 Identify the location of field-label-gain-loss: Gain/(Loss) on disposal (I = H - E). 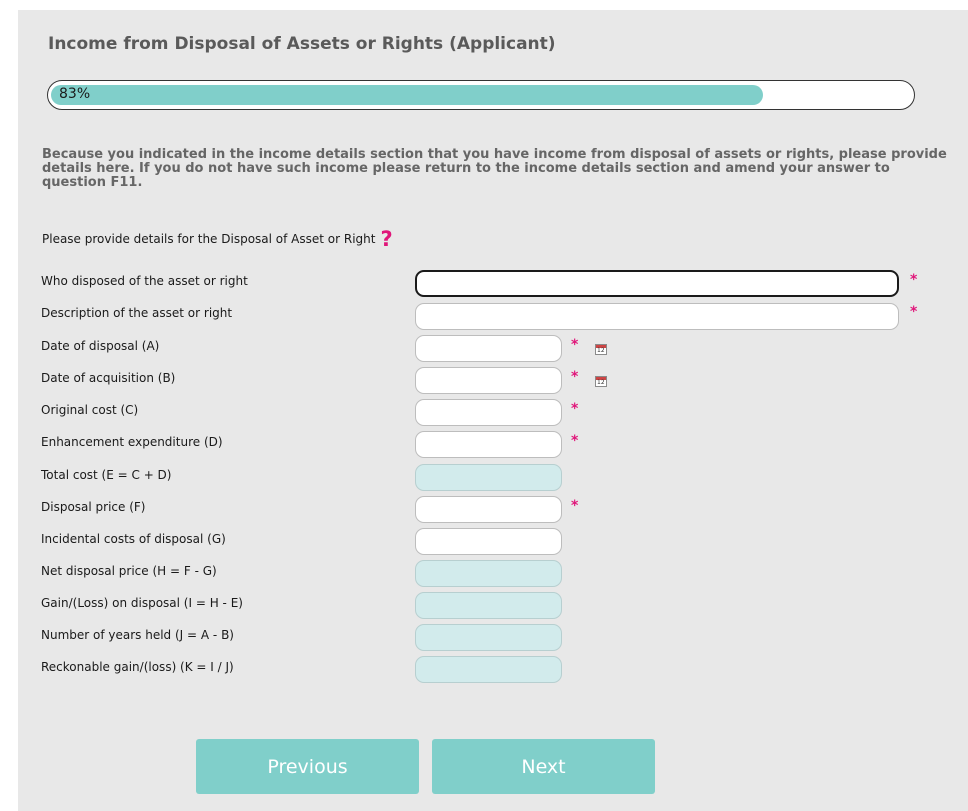
(142, 603).